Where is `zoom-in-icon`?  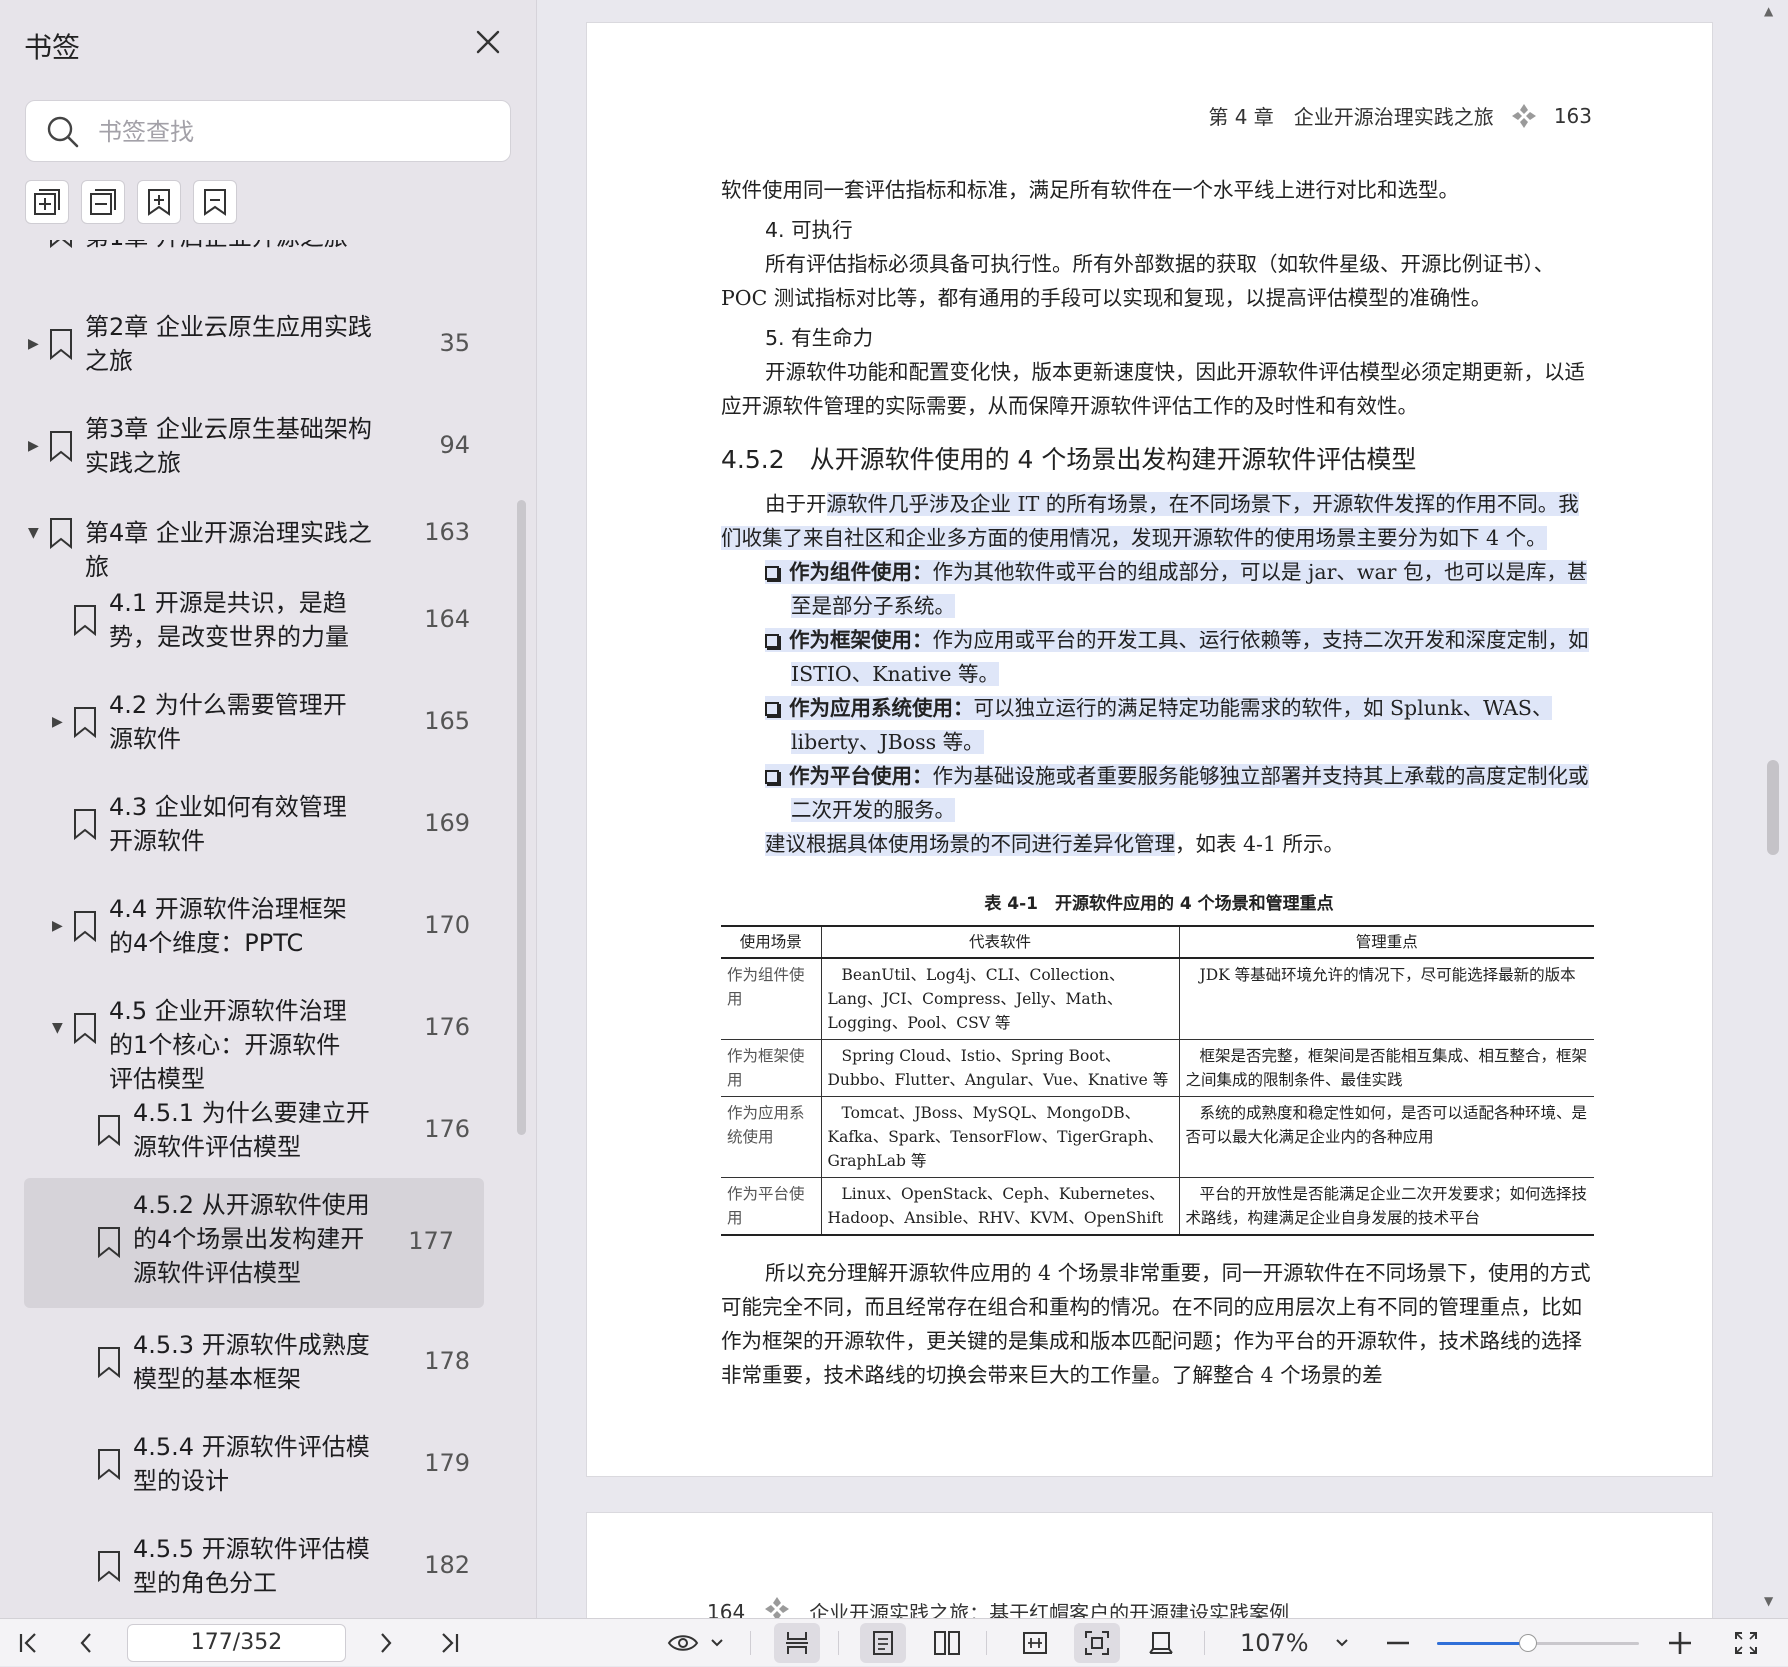 zoom-in-icon is located at coordinates (1680, 1643).